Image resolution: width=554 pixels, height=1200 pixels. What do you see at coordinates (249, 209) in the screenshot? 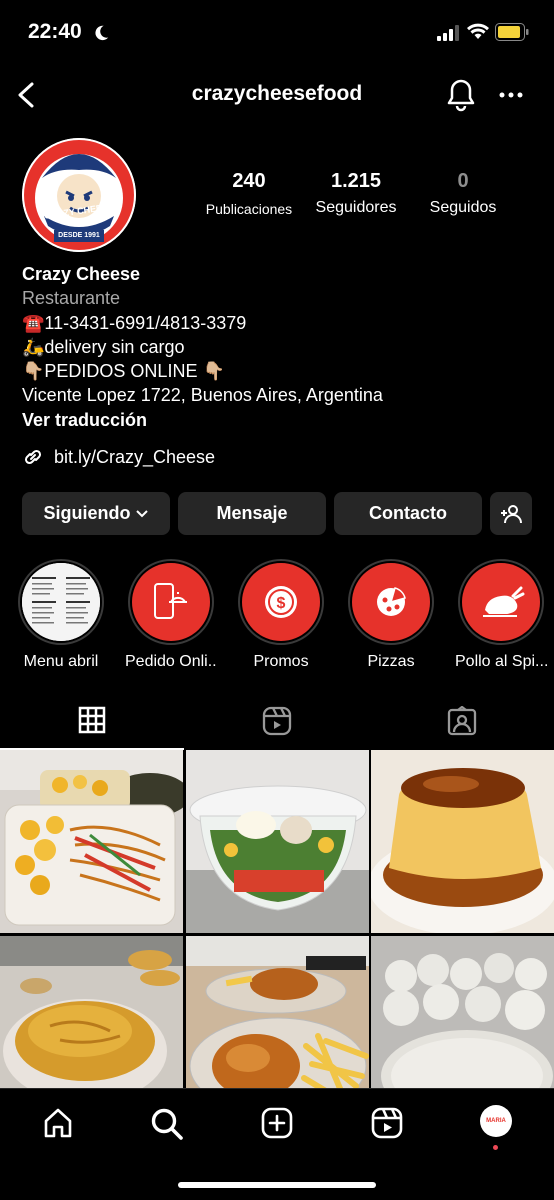
I see `posts-label: Publicaciones` at bounding box center [249, 209].